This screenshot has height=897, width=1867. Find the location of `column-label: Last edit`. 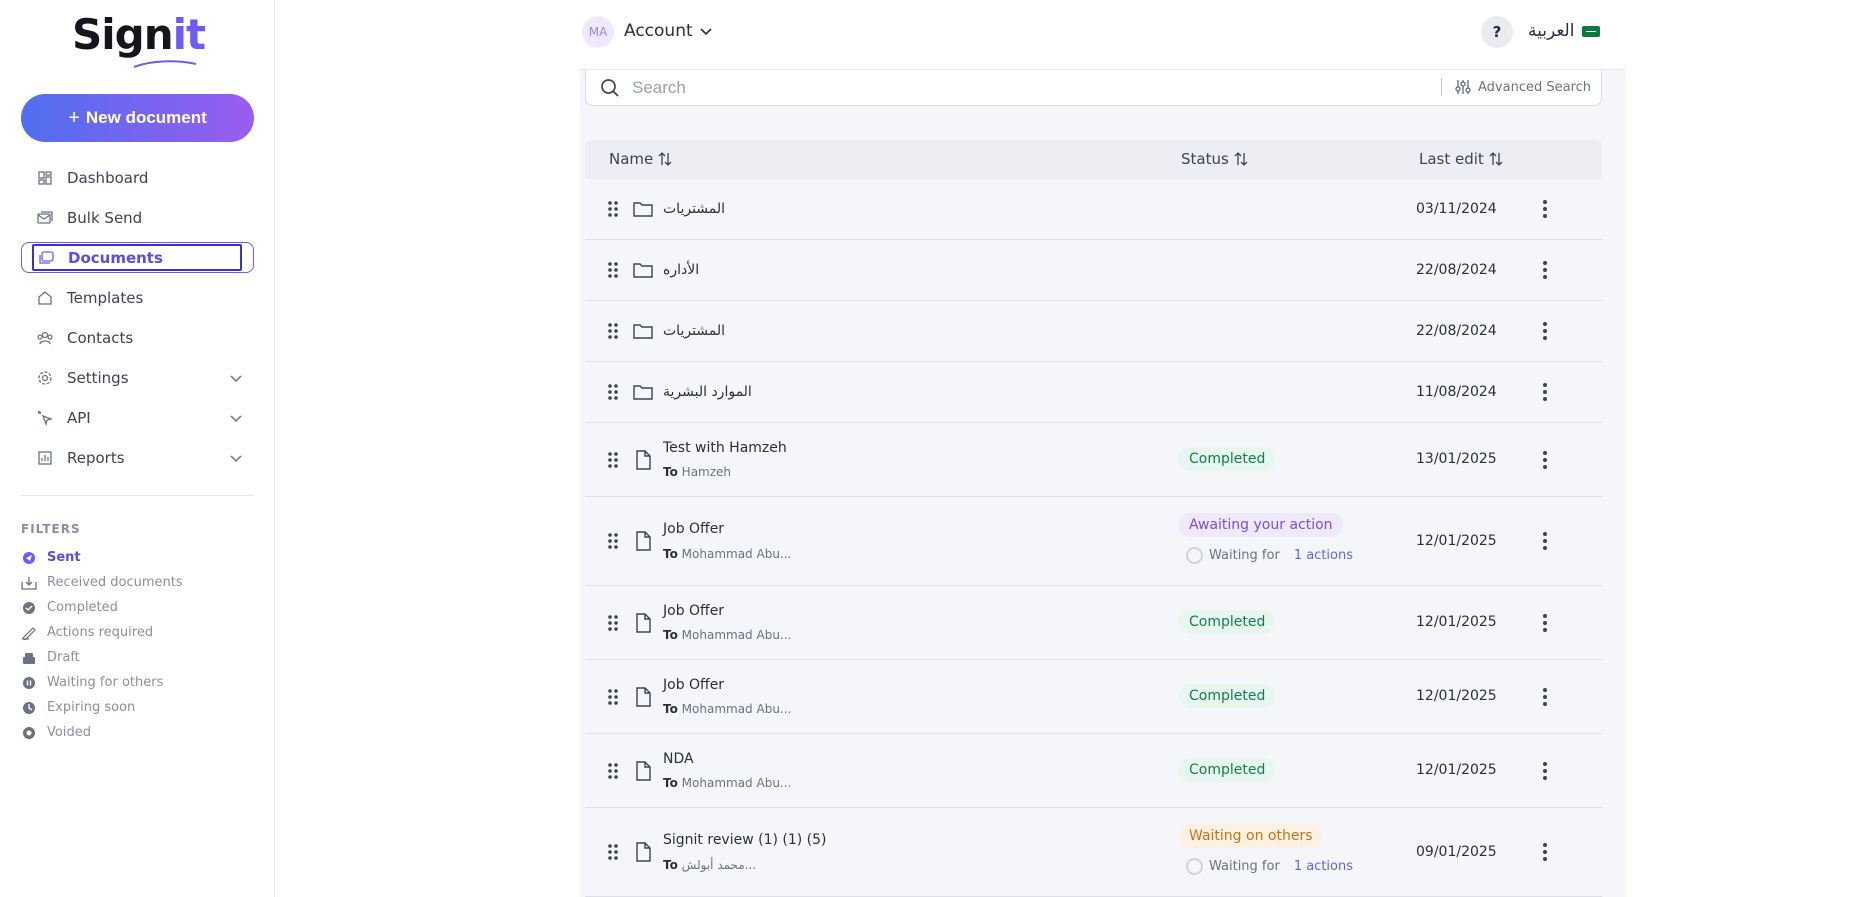

column-label: Last edit is located at coordinates (1451, 159).